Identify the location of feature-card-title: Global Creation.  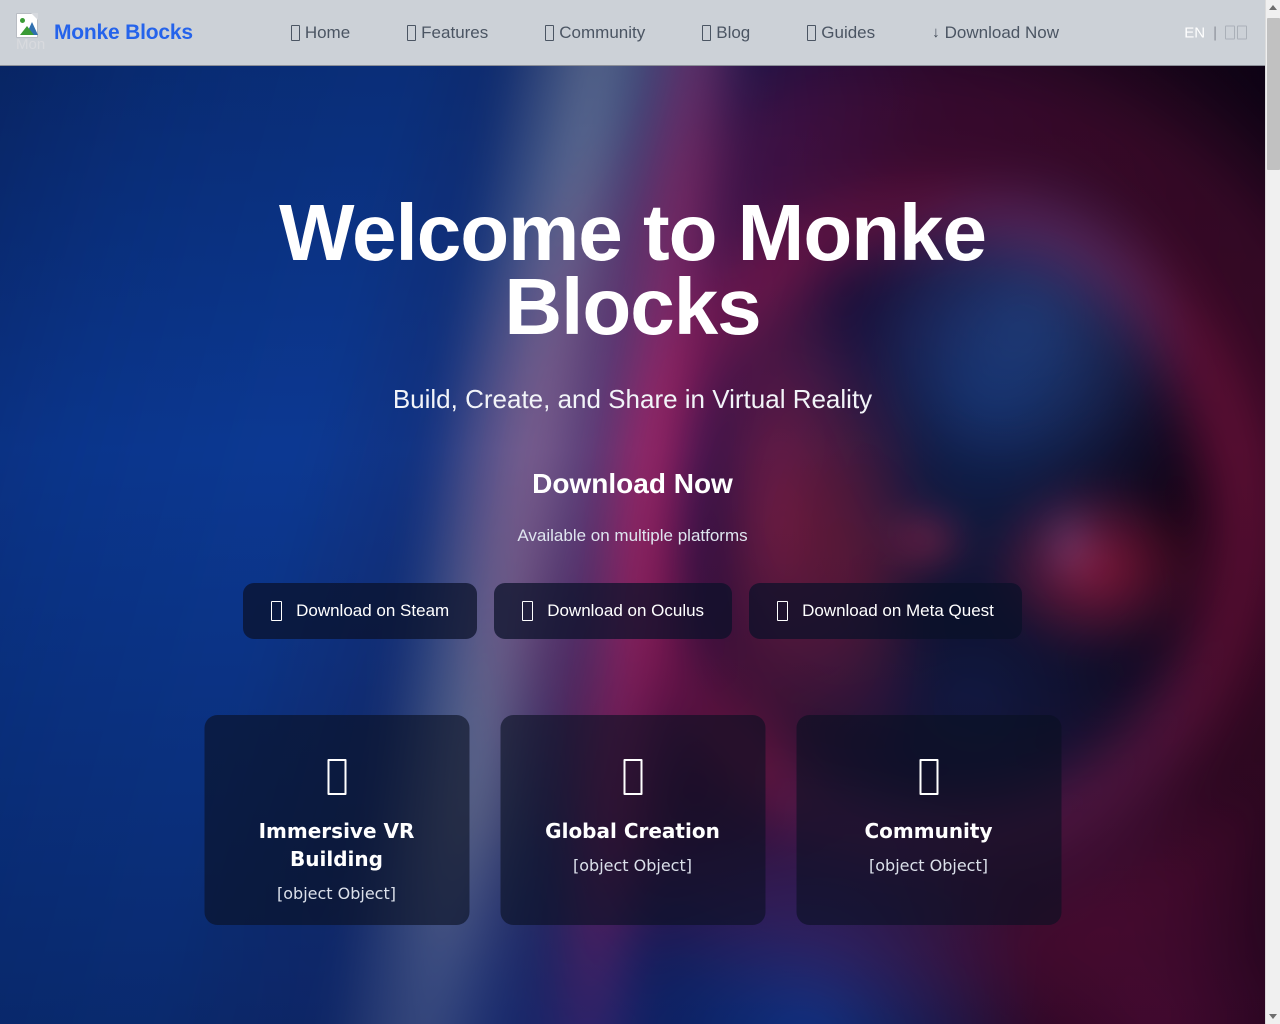
(632, 831).